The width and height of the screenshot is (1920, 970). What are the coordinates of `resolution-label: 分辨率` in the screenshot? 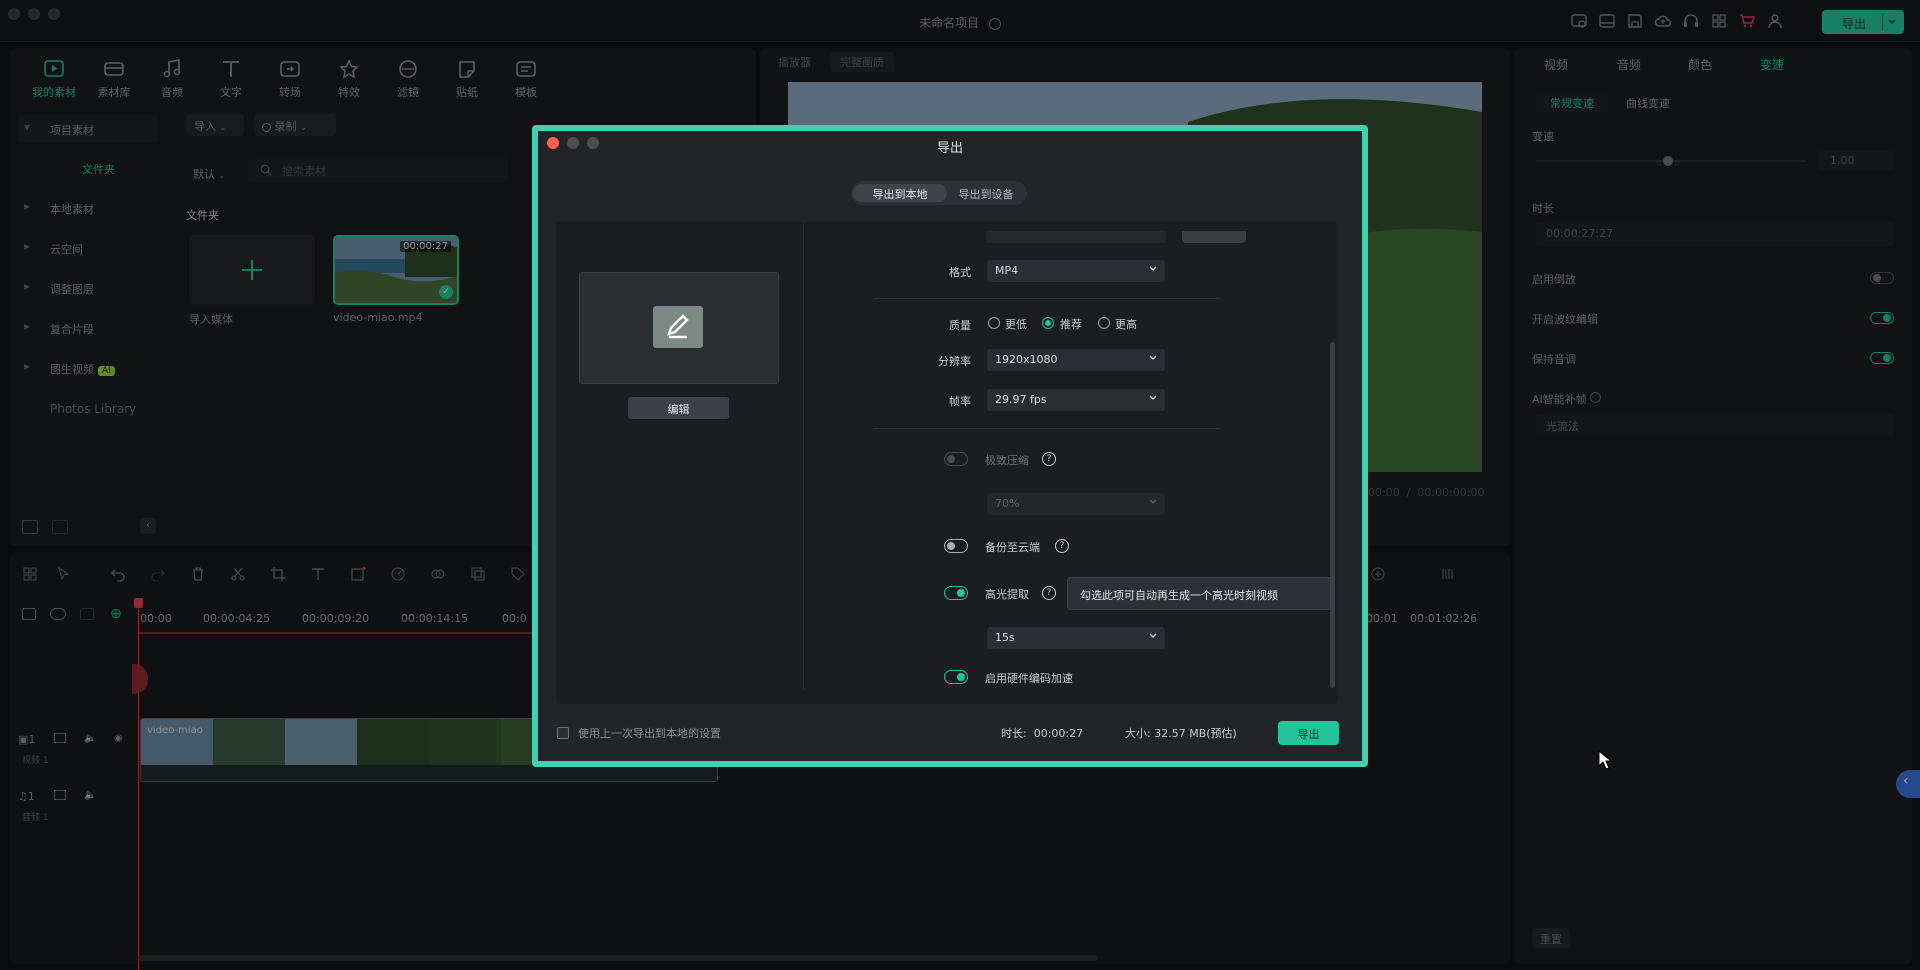 It's located at (954, 361).